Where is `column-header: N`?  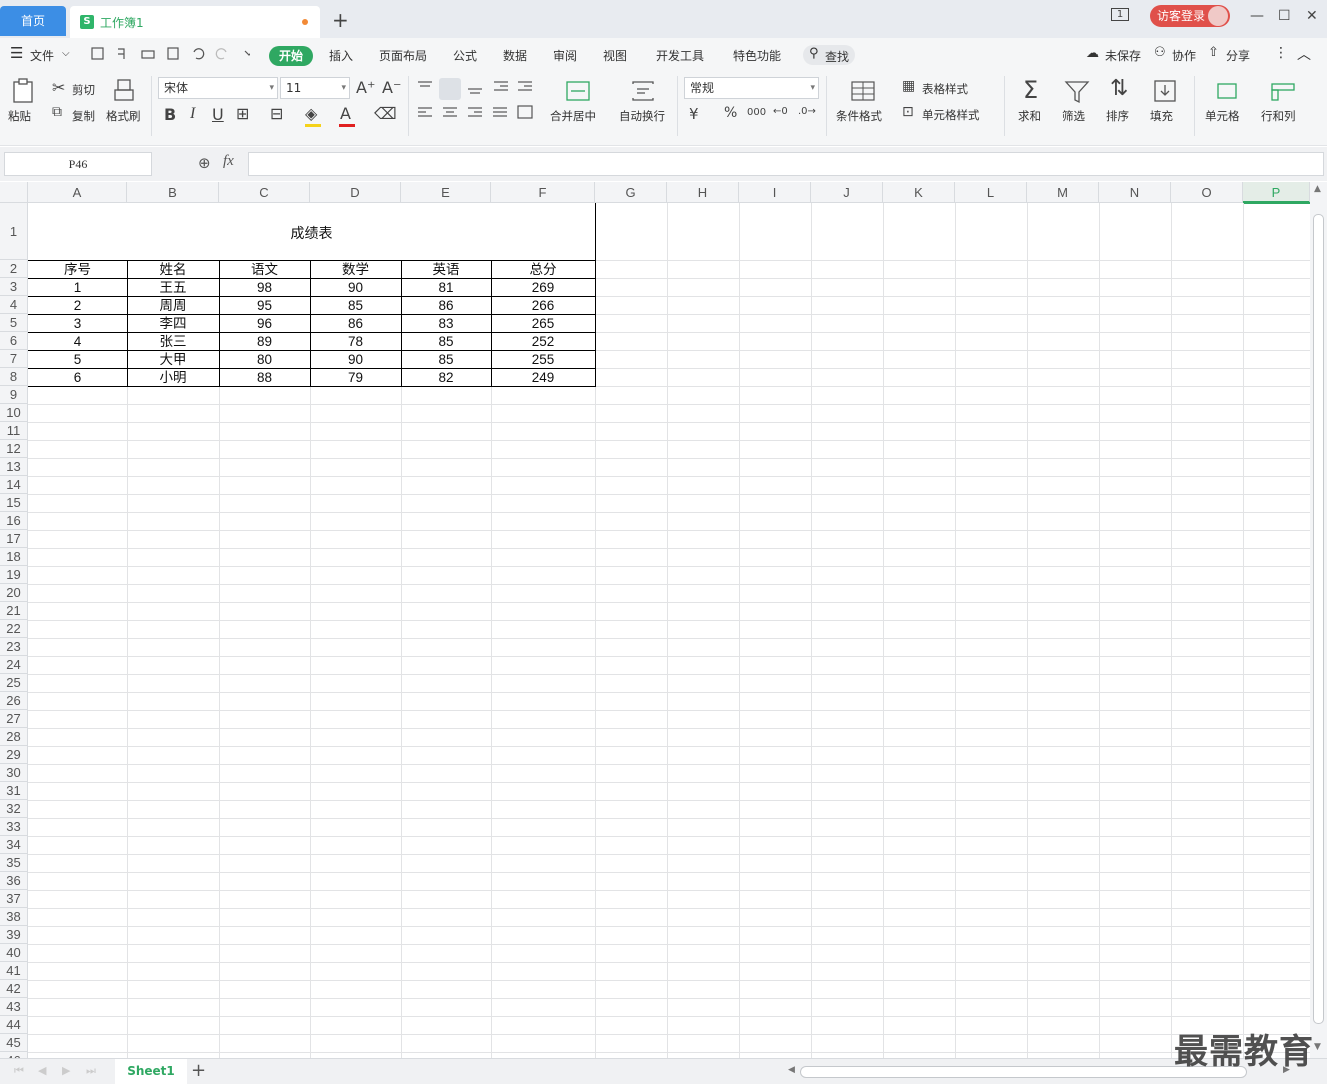 column-header: N is located at coordinates (1135, 192).